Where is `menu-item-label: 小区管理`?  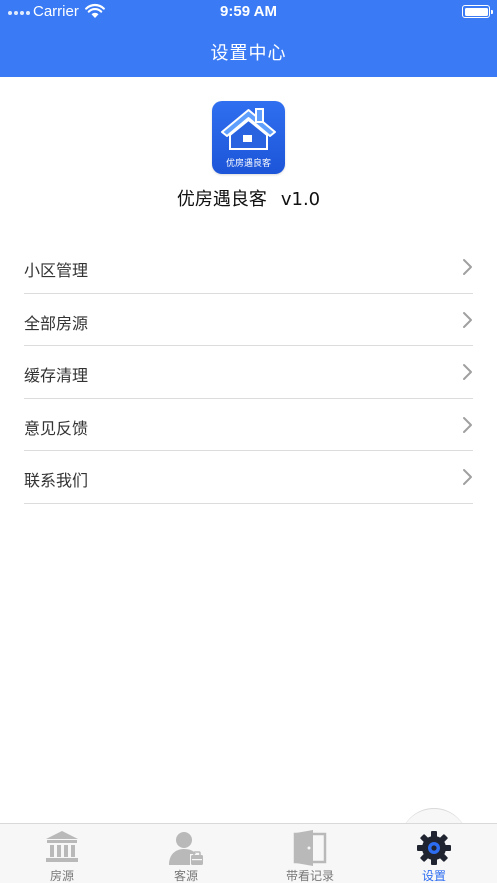 menu-item-label: 小区管理 is located at coordinates (56, 270).